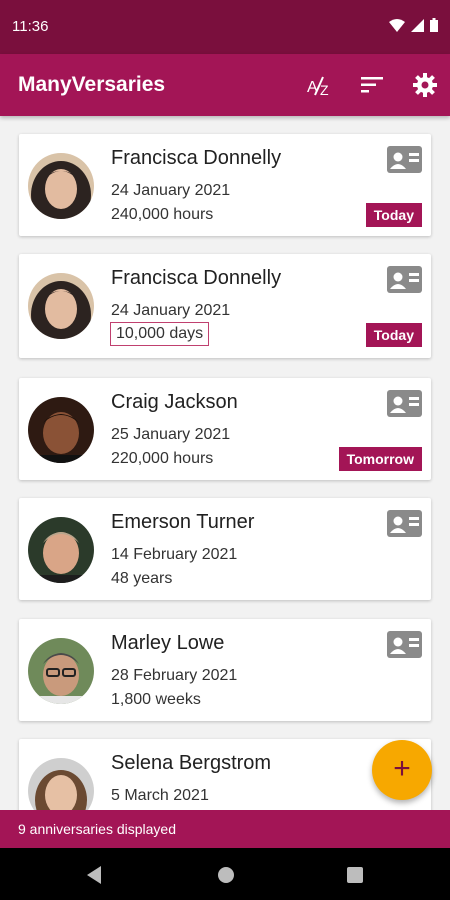  I want to click on anniversary-date: 25 January 2021, so click(171, 434).